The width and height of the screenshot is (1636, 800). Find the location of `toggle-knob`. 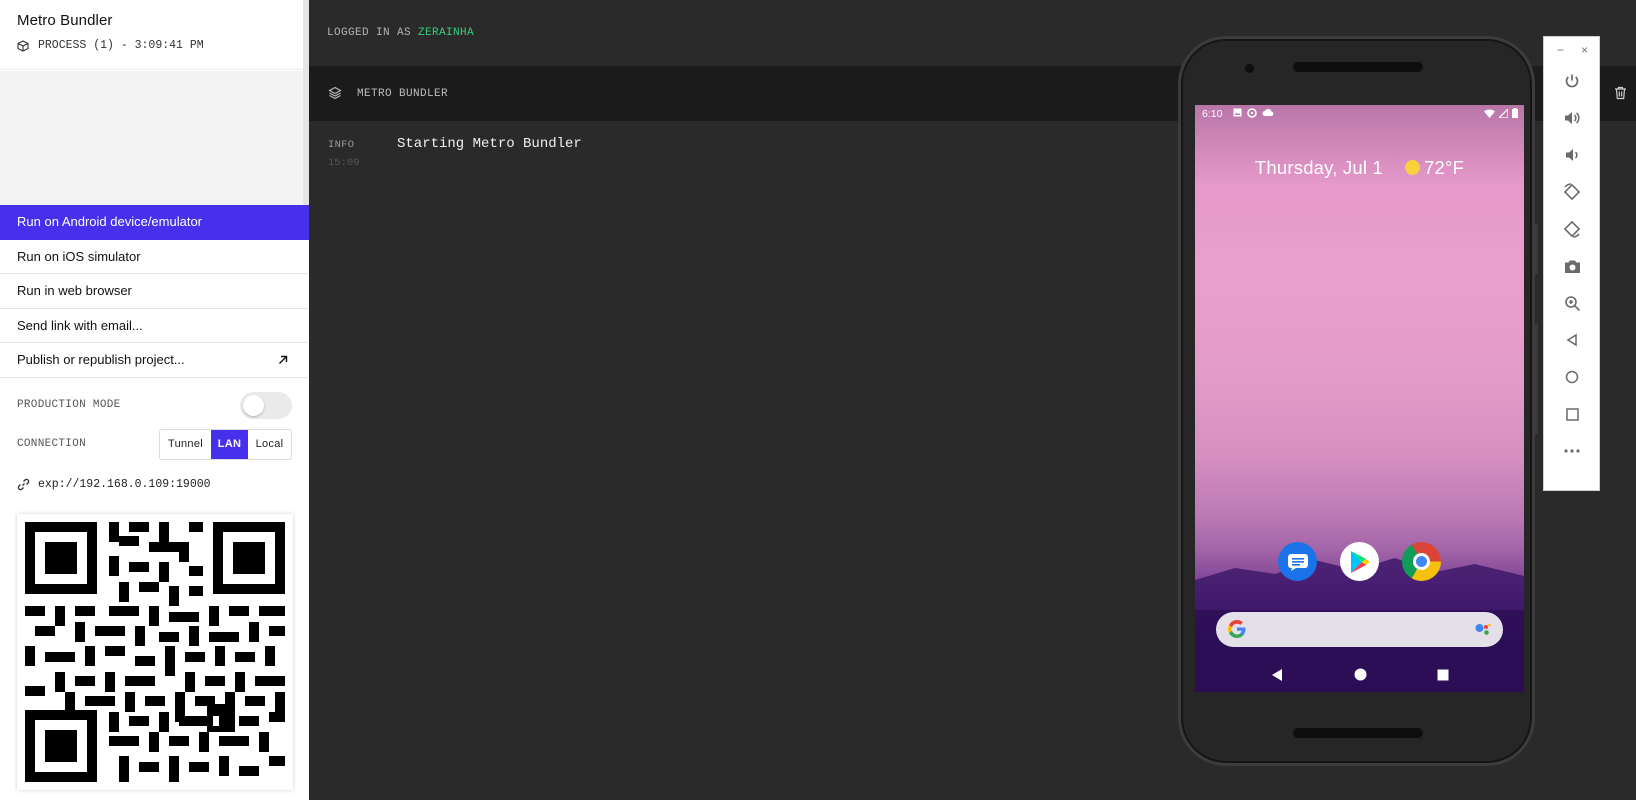

toggle-knob is located at coordinates (253, 405).